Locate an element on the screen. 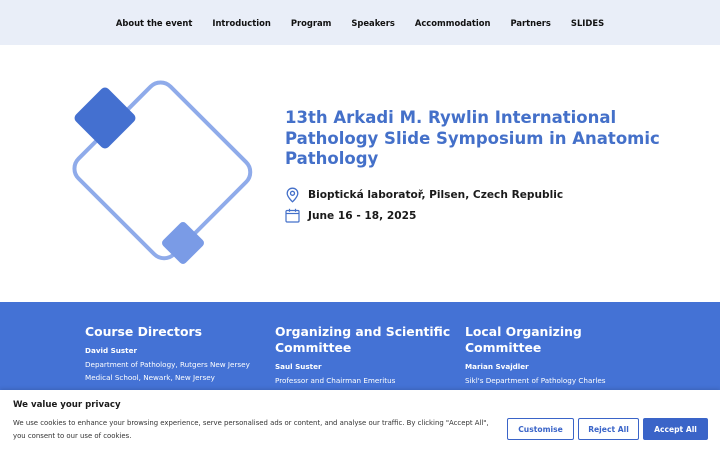 The image size is (720, 450). nav-introduction: Introduction is located at coordinates (241, 23).